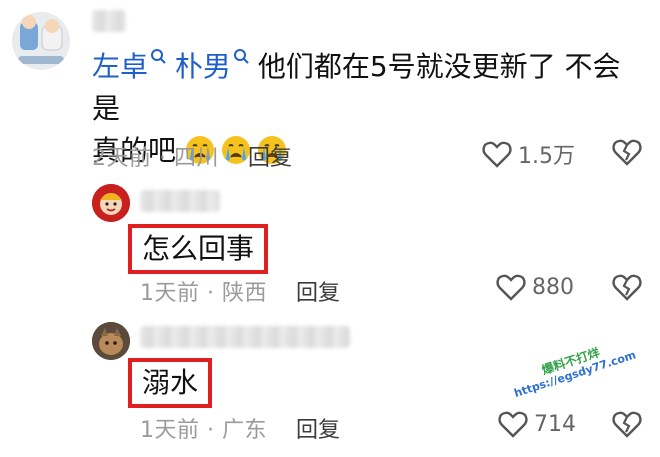  What do you see at coordinates (553, 287) in the screenshot?
I see `like-count: 880` at bounding box center [553, 287].